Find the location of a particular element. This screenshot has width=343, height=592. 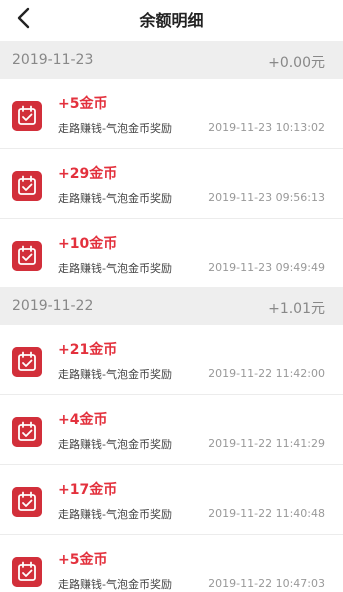

record-amount: +17金币 is located at coordinates (88, 490).